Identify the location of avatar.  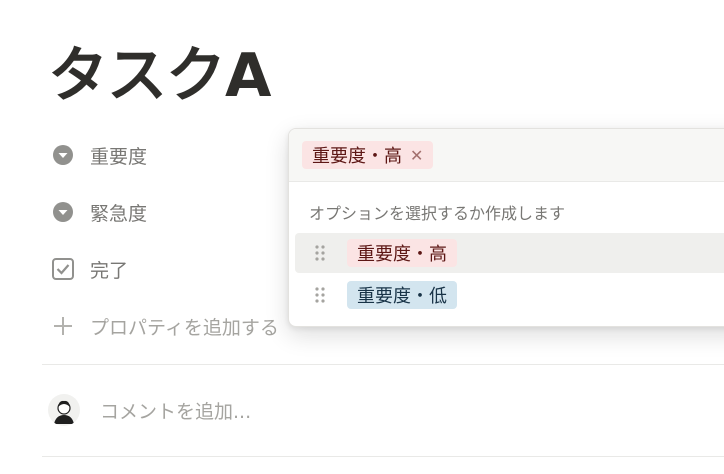
(64, 410).